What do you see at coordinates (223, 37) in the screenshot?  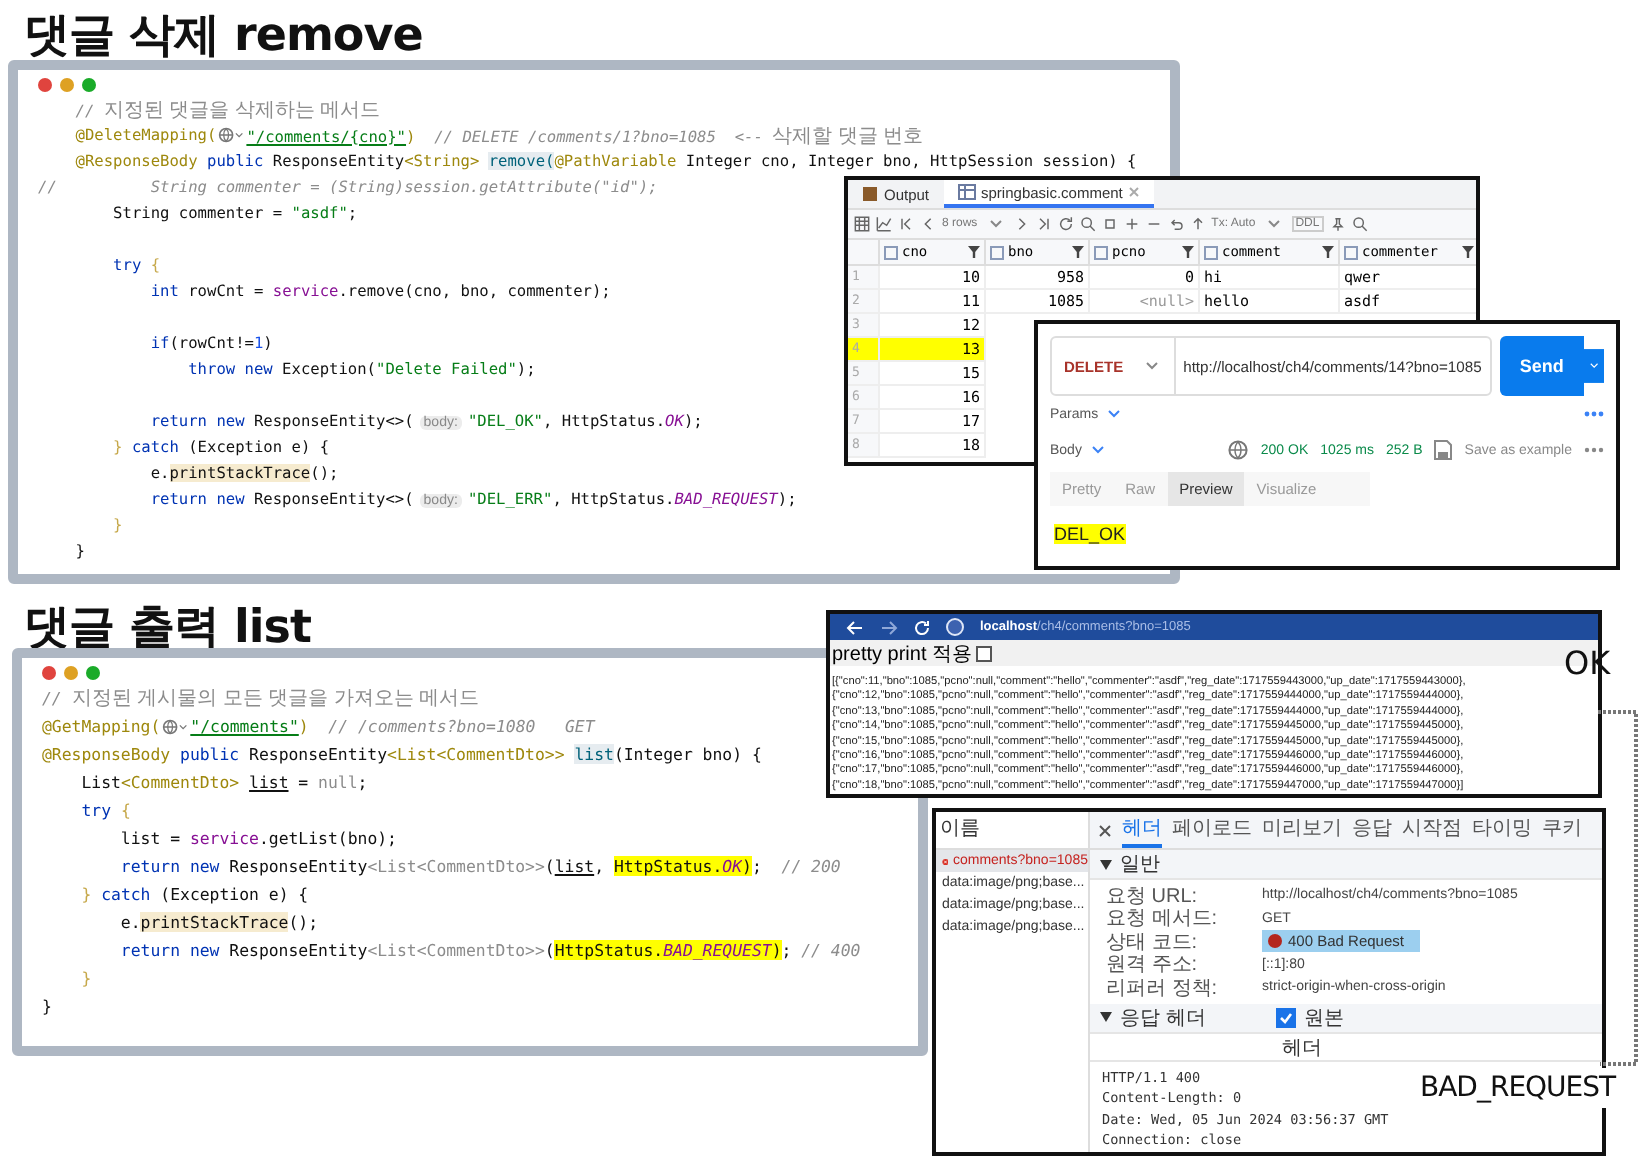 I see `section-title: 댓글 삭제 remove` at bounding box center [223, 37].